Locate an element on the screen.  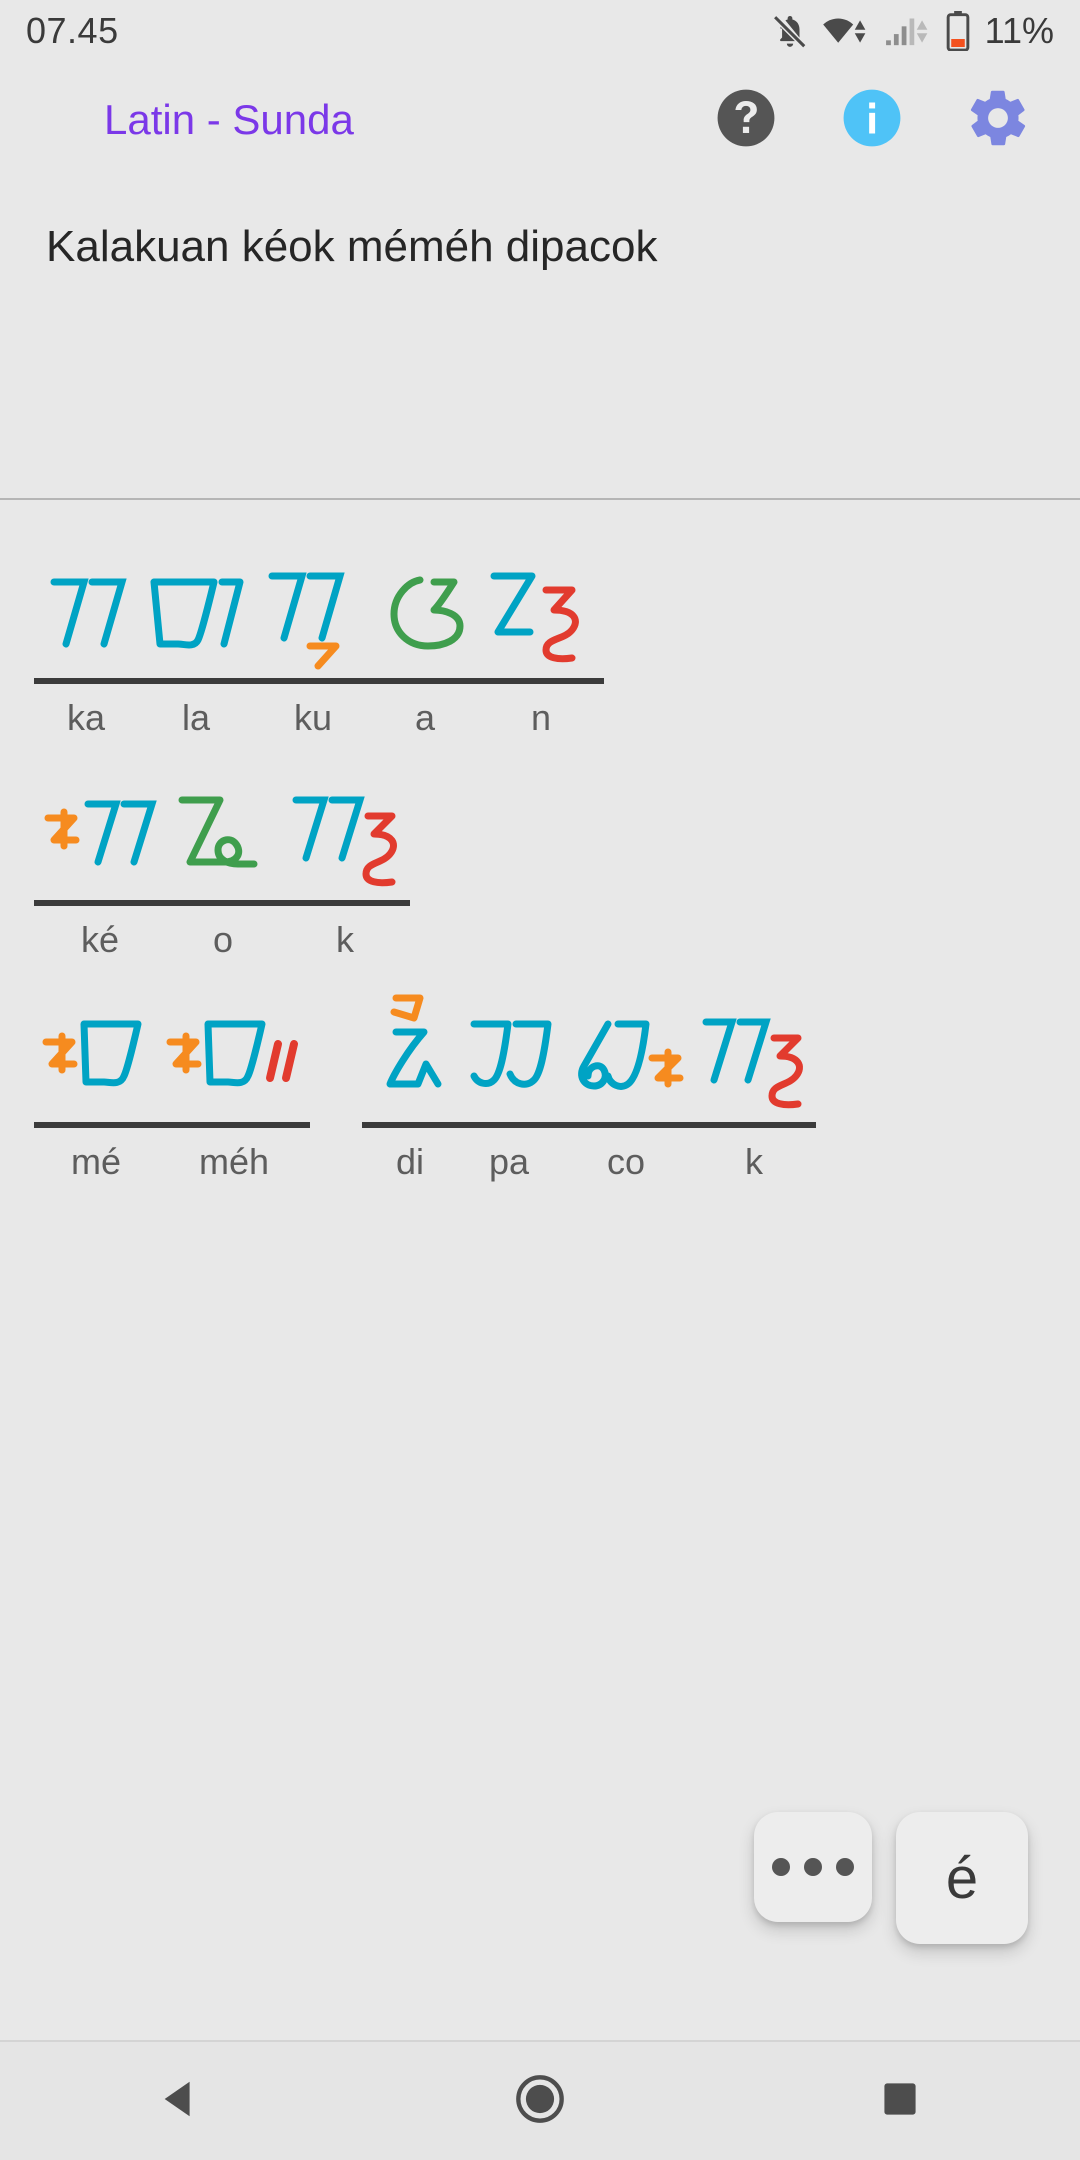
syllable-label: ku is located at coordinates (313, 717).